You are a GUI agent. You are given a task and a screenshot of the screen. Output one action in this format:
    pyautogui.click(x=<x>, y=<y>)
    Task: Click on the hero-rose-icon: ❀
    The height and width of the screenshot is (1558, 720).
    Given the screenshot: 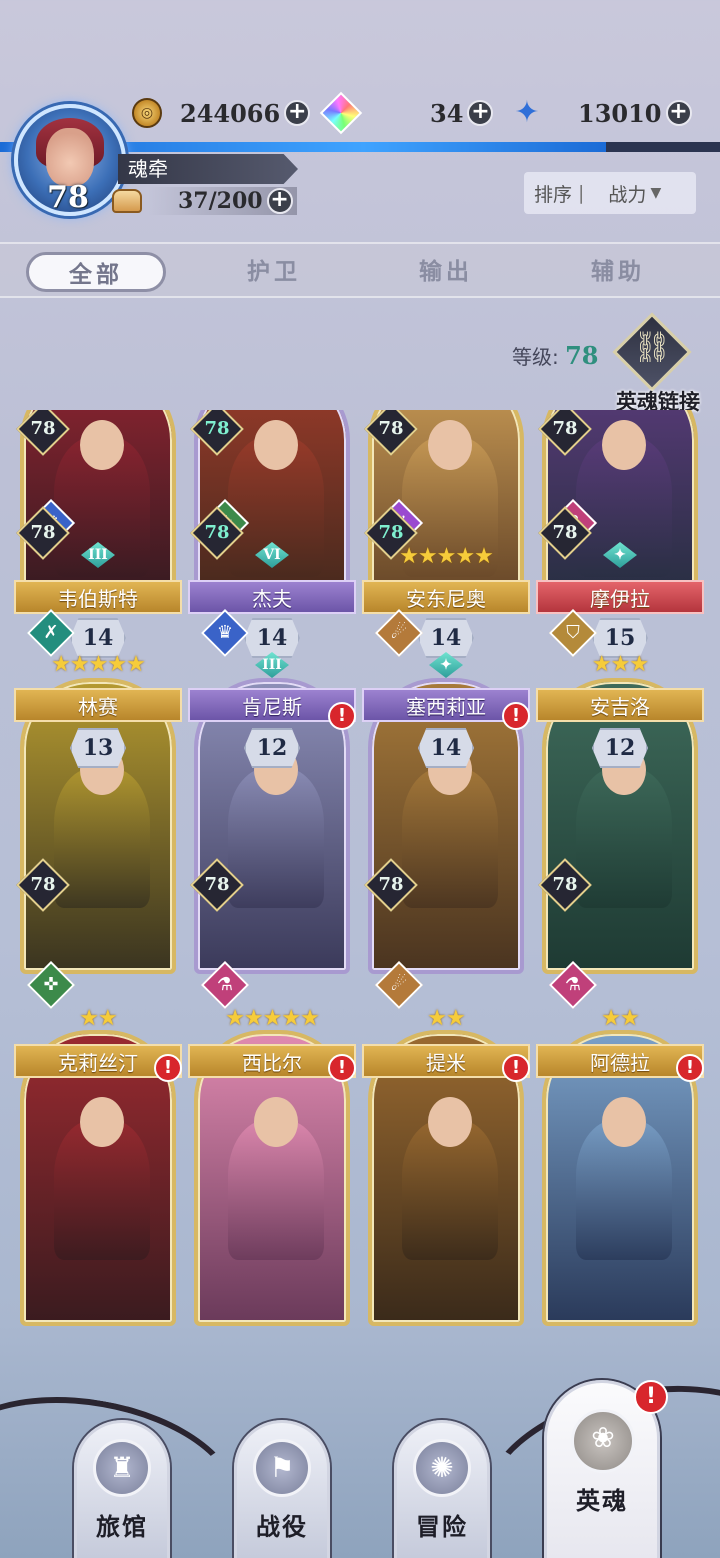 What is the action you would take?
    pyautogui.click(x=603, y=1441)
    